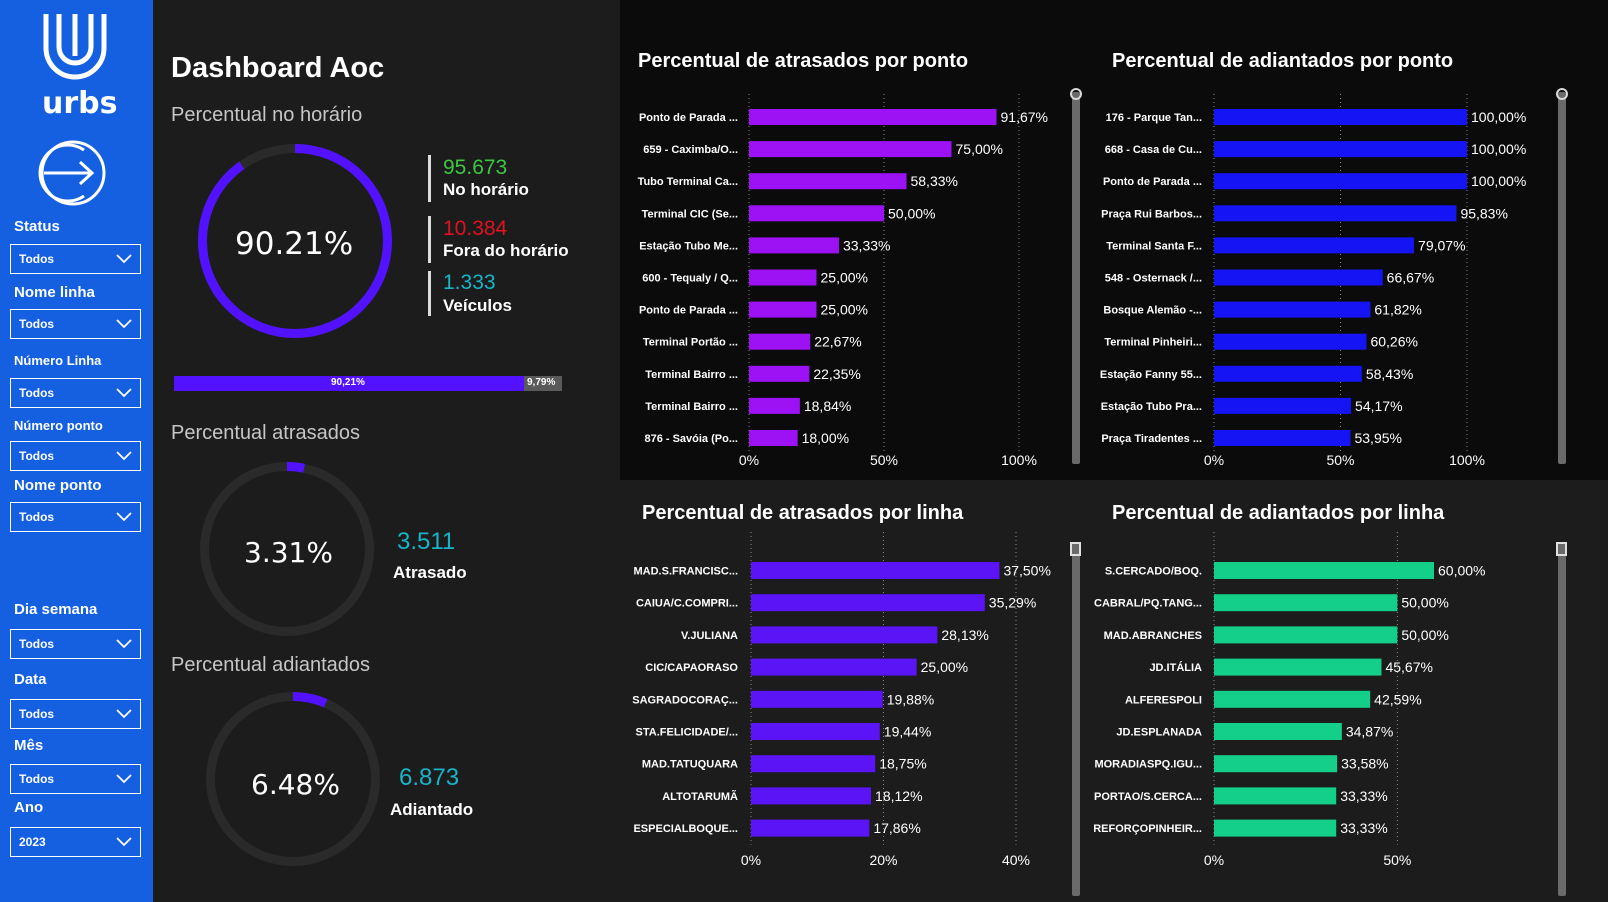 Image resolution: width=1608 pixels, height=902 pixels. Describe the element at coordinates (80, 103) in the screenshot. I see `logo-text: urbs` at that location.